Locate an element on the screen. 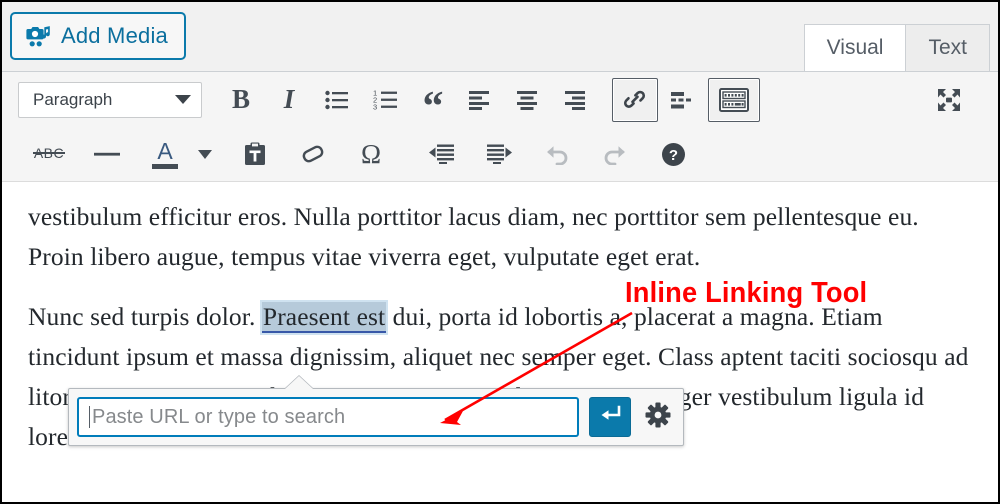 Image resolution: width=1000 pixels, height=504 pixels. eraser-icon is located at coordinates (313, 154).